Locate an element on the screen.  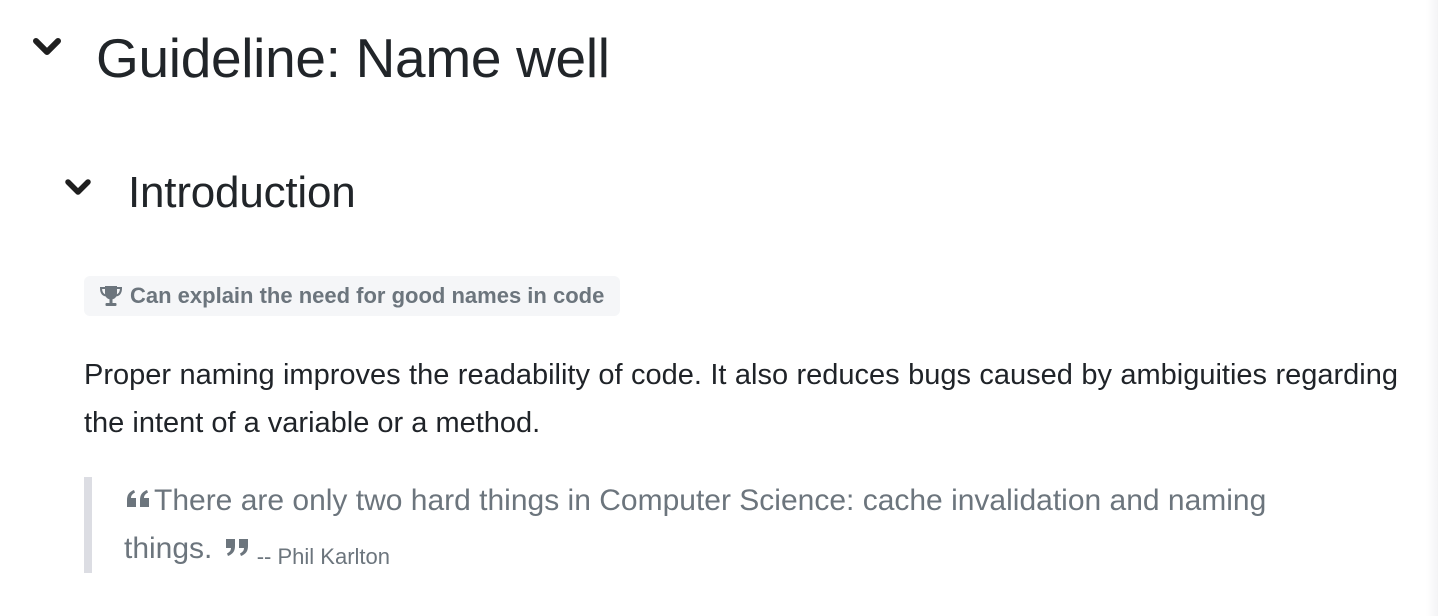
section-title: Introduction is located at coordinates (242, 192).